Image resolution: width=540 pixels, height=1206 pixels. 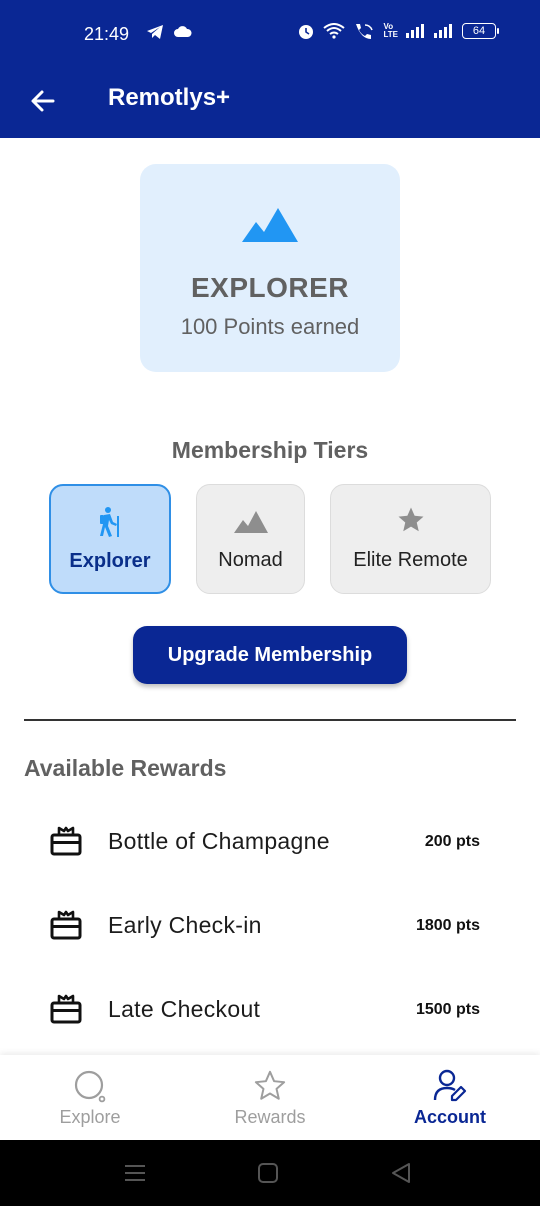 What do you see at coordinates (110, 522) in the screenshot?
I see `hiker-icon` at bounding box center [110, 522].